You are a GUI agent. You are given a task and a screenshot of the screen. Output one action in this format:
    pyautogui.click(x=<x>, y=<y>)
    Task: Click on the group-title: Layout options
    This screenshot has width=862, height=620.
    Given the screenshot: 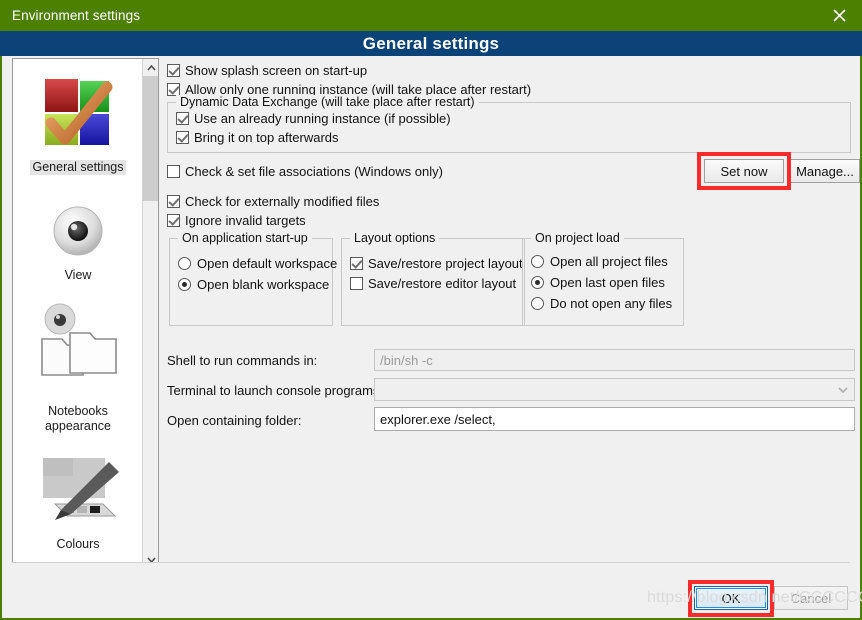 What is the action you would take?
    pyautogui.click(x=395, y=238)
    